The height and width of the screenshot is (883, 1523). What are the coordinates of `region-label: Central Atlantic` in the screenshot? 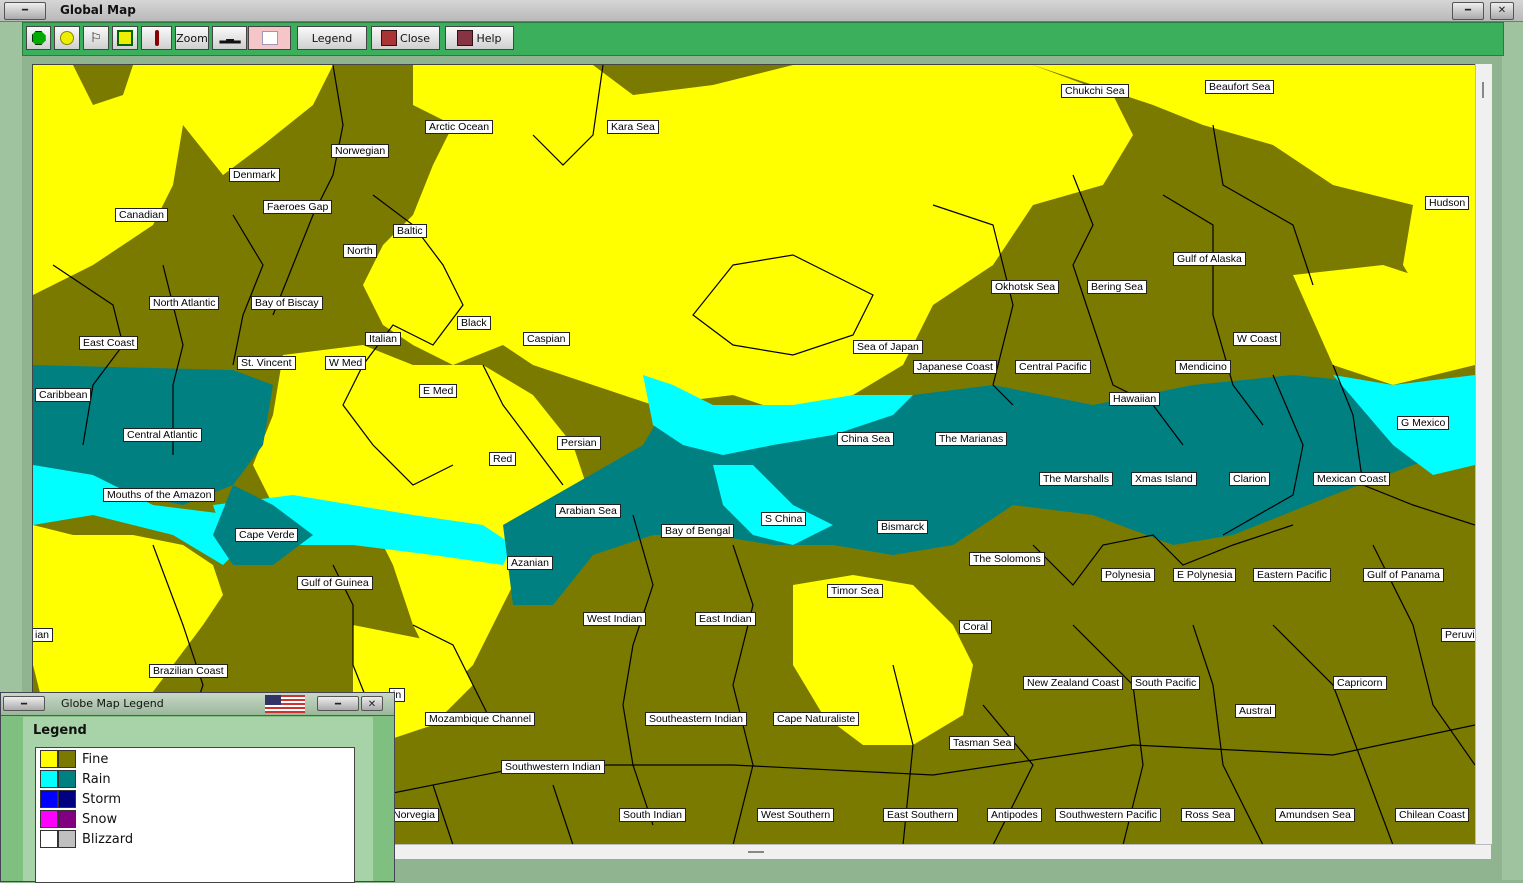 It's located at (162, 435).